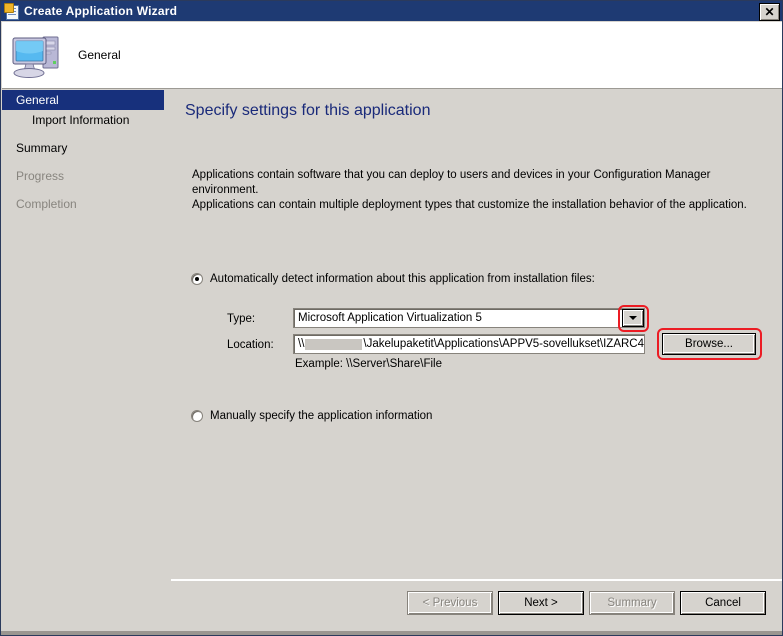  Describe the element at coordinates (197, 279) in the screenshot. I see `radio-automatic-indicator` at that location.